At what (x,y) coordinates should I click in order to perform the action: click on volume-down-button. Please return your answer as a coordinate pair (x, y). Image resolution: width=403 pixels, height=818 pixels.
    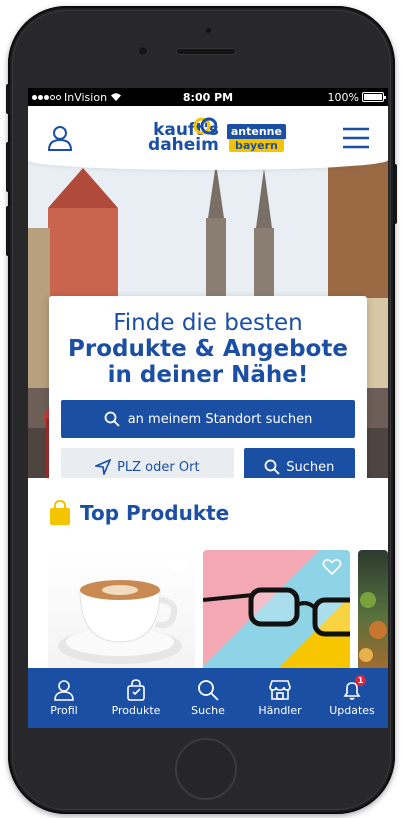
    Looking at the image, I should click on (8, 231).